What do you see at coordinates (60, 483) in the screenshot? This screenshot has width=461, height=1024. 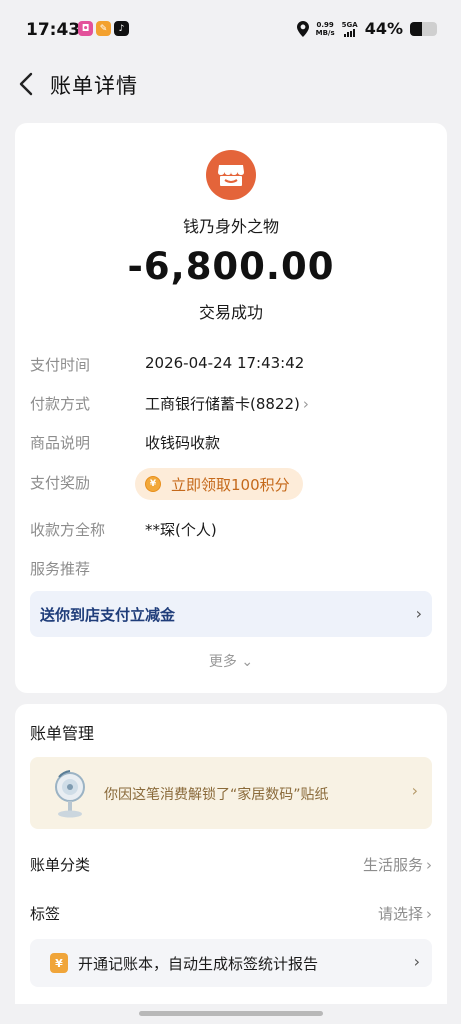 I see `detail-label: 支付奖励` at bounding box center [60, 483].